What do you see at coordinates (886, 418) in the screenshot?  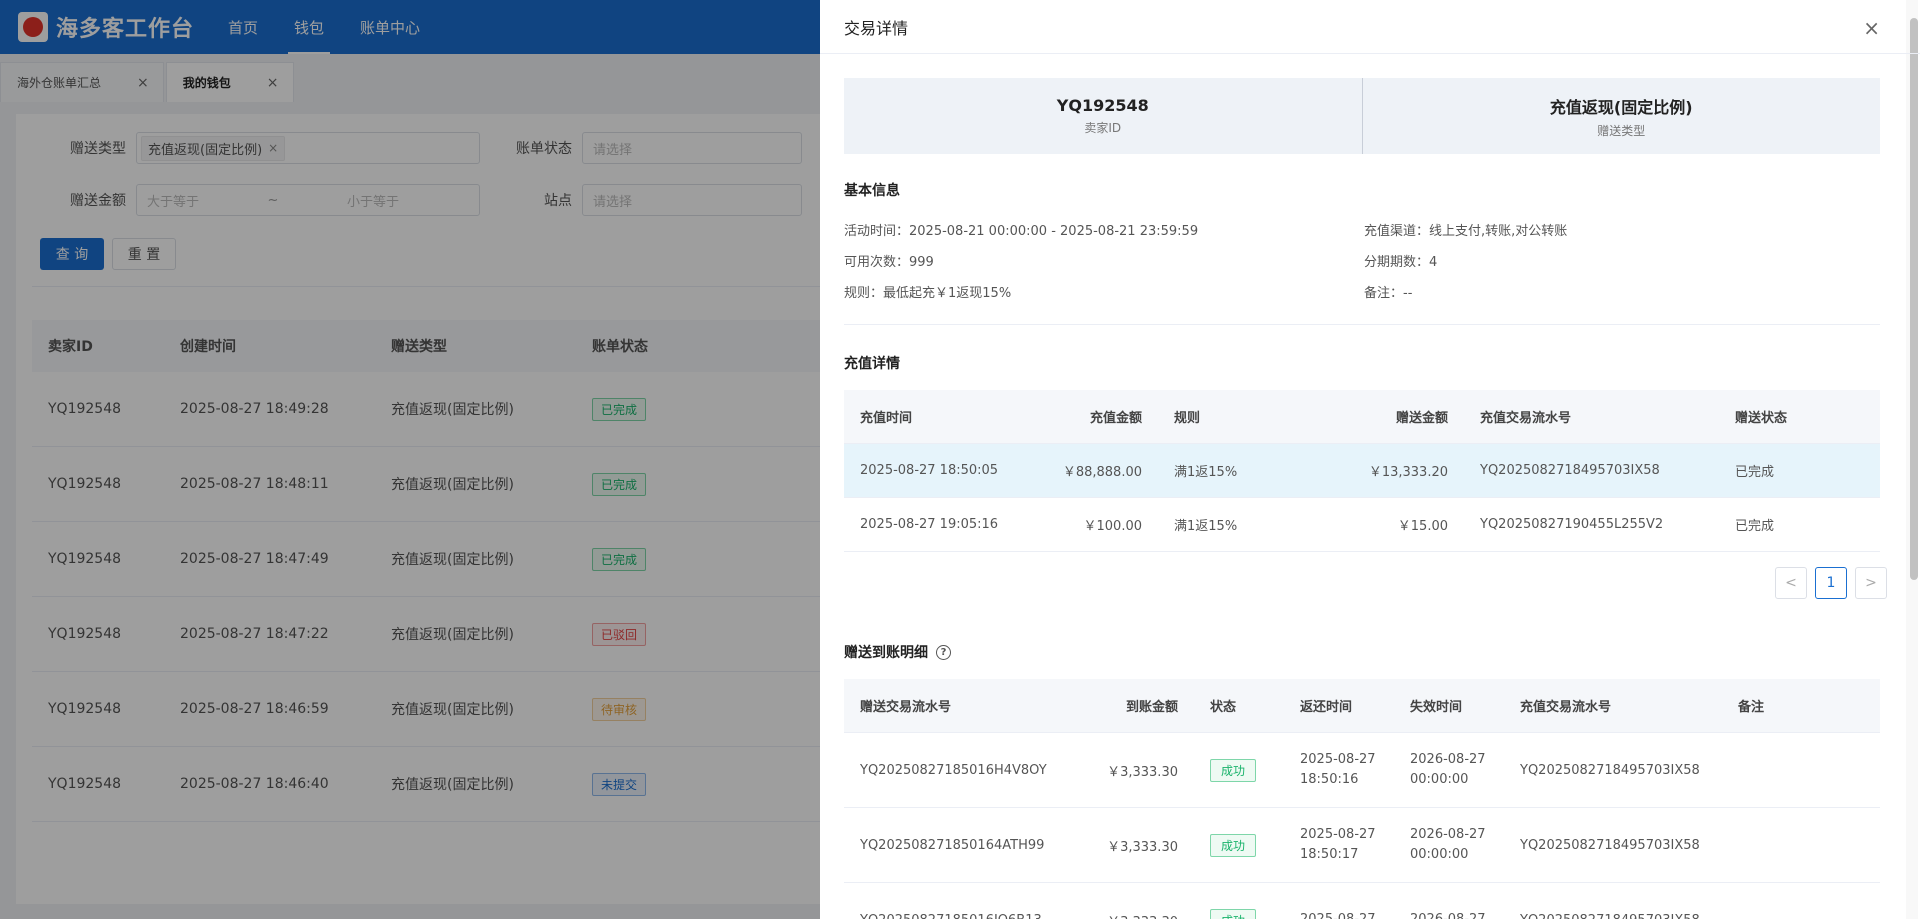 I see `header-recharge-time: 充值时间` at bounding box center [886, 418].